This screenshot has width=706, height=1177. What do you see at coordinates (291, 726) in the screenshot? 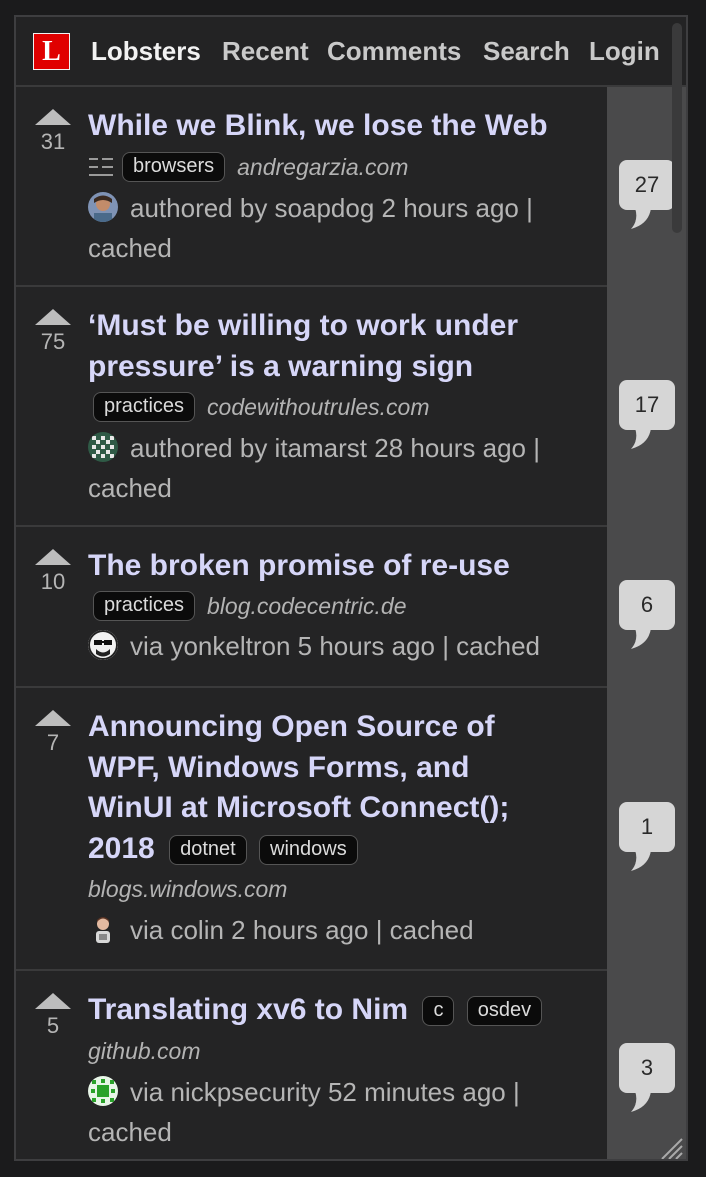
I see `title-line: Announcing Open Source of` at bounding box center [291, 726].